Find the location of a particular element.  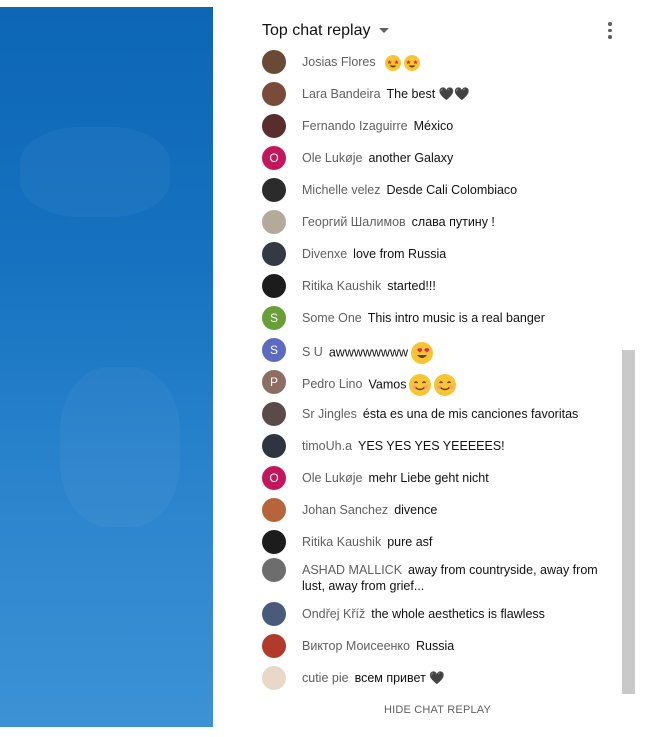

message-body: Fernando Izaguirre México is located at coordinates (454, 126).